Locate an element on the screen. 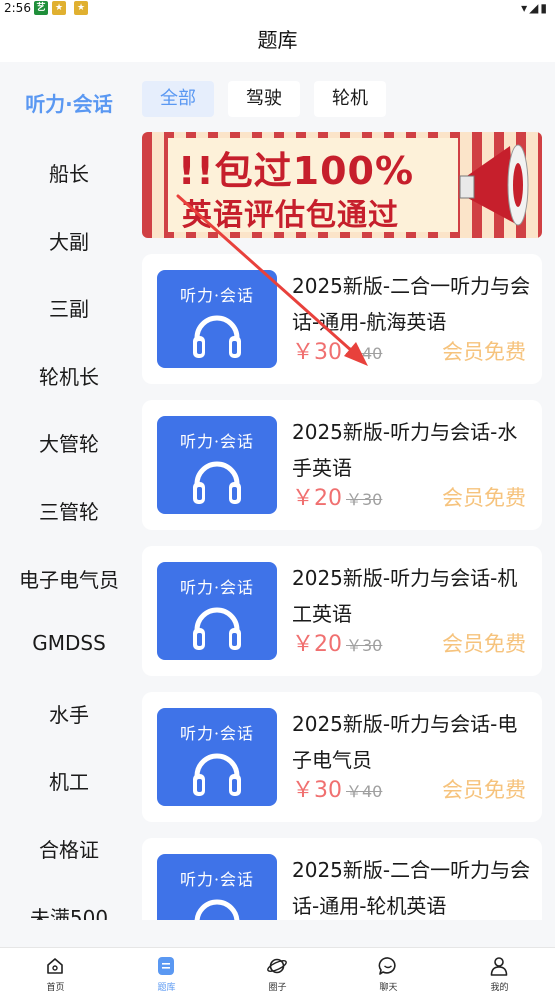  nav-chat: 聊天 is located at coordinates (388, 972).